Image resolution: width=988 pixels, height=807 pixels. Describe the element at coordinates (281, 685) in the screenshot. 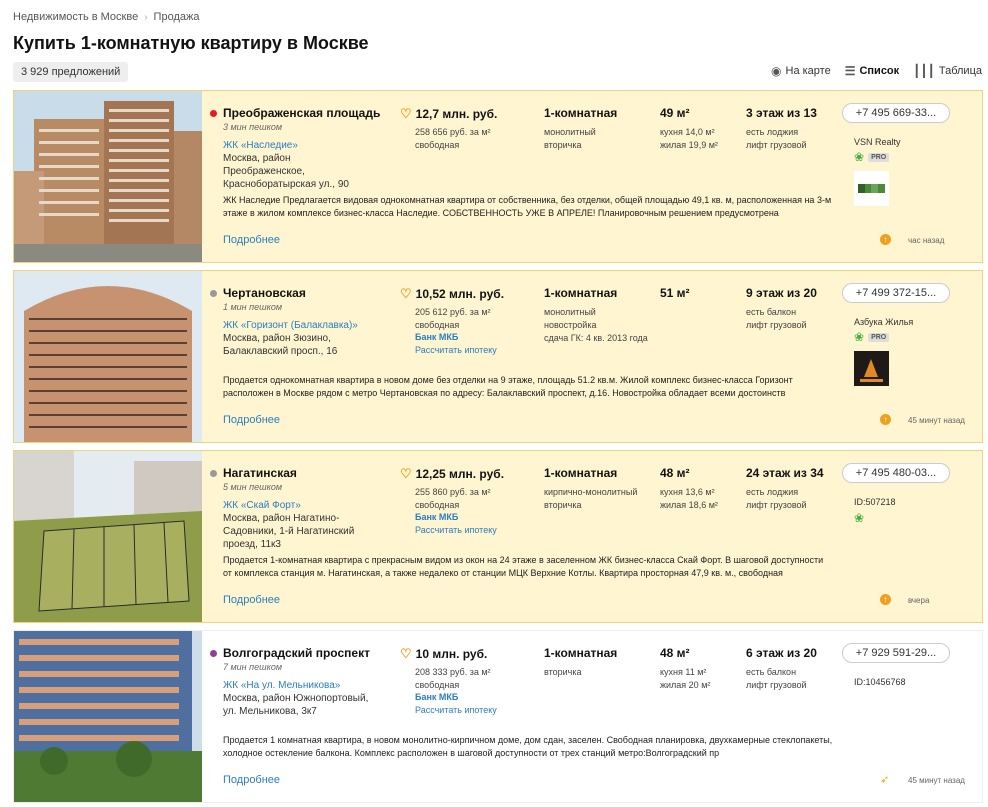

I see `complex-link: ЖК «На ул. Мельникова»` at that location.